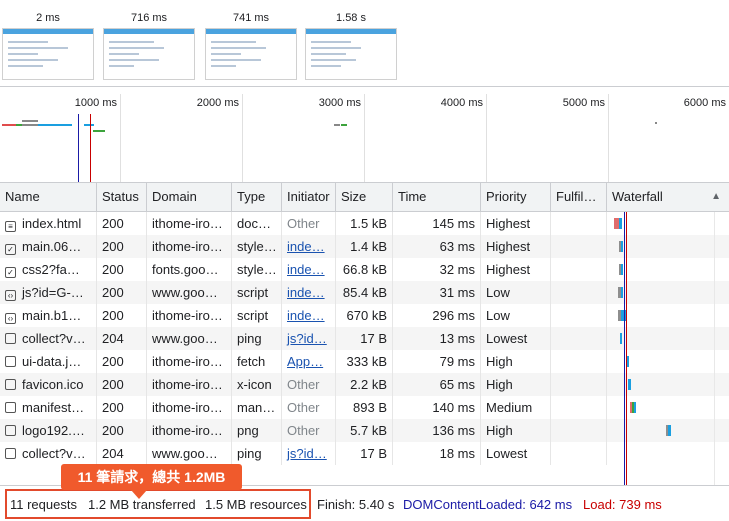 This screenshot has width=729, height=521. Describe the element at coordinates (704, 103) in the screenshot. I see `overview-tick-label: 6000 ms` at that location.